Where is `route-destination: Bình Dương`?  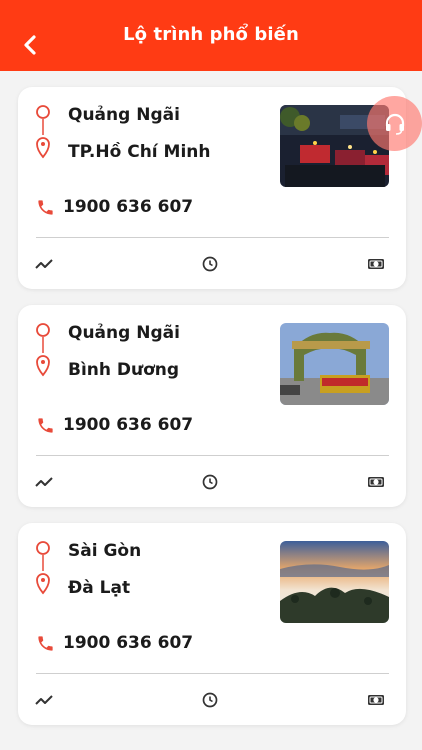
route-destination: Bình Dương is located at coordinates (124, 370).